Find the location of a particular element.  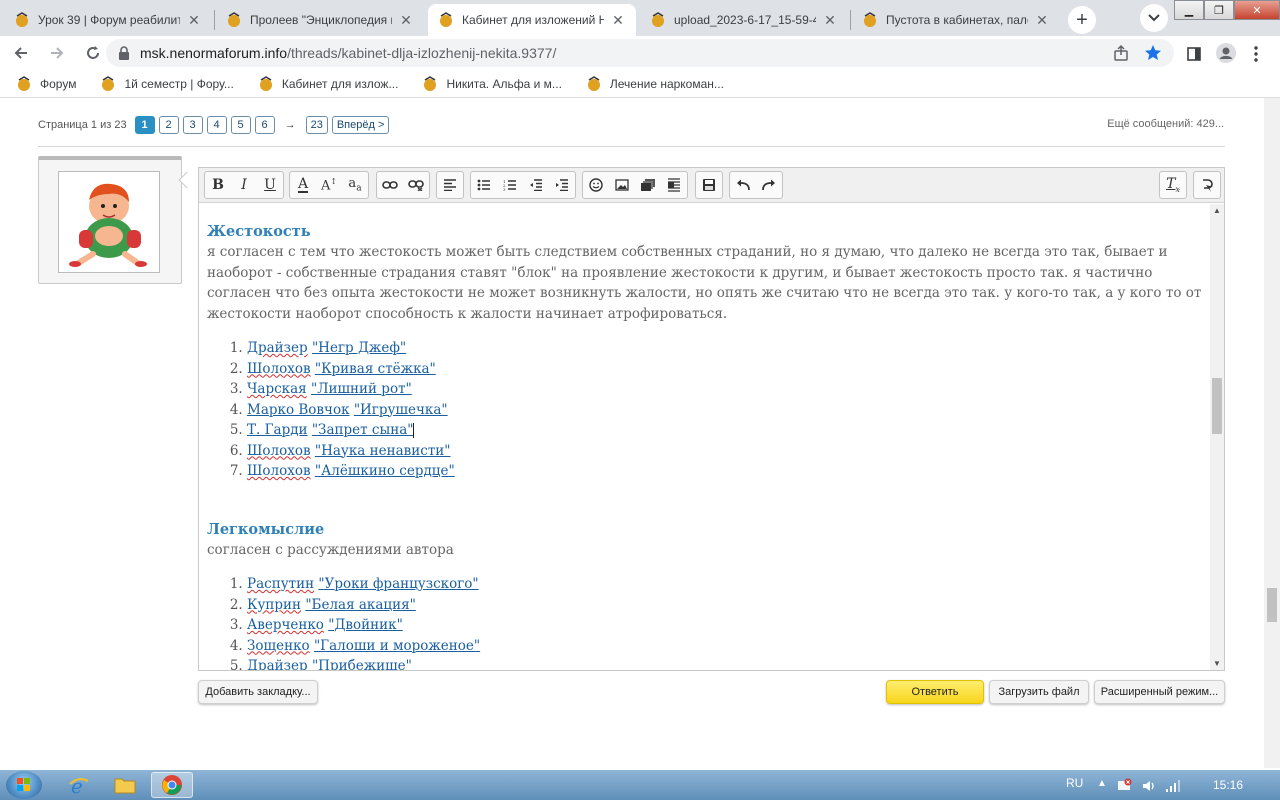

list-item: Зощенко "Галоши и мороженое" is located at coordinates (724, 646).